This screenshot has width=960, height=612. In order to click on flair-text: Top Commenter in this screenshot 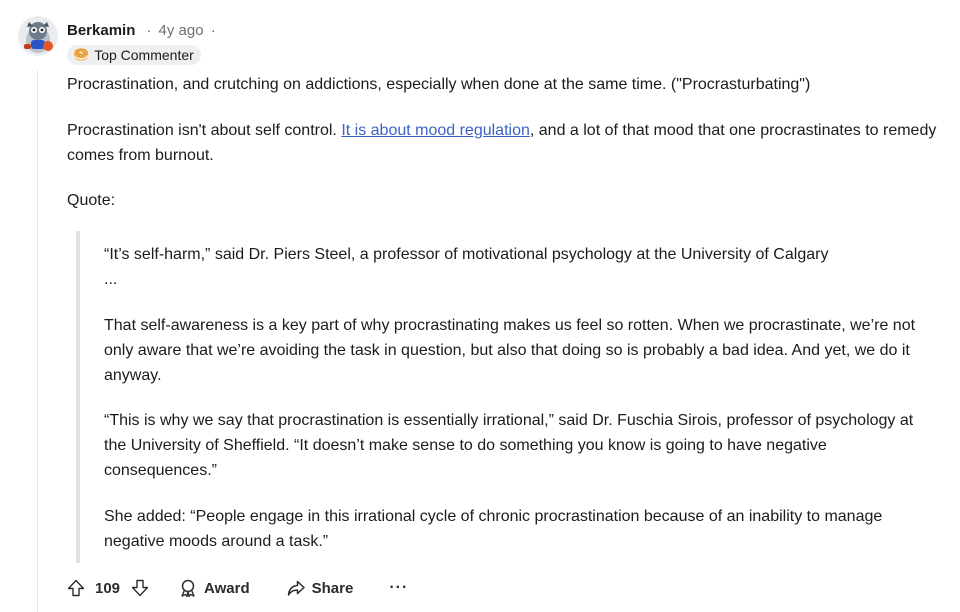, I will do `click(144, 55)`.